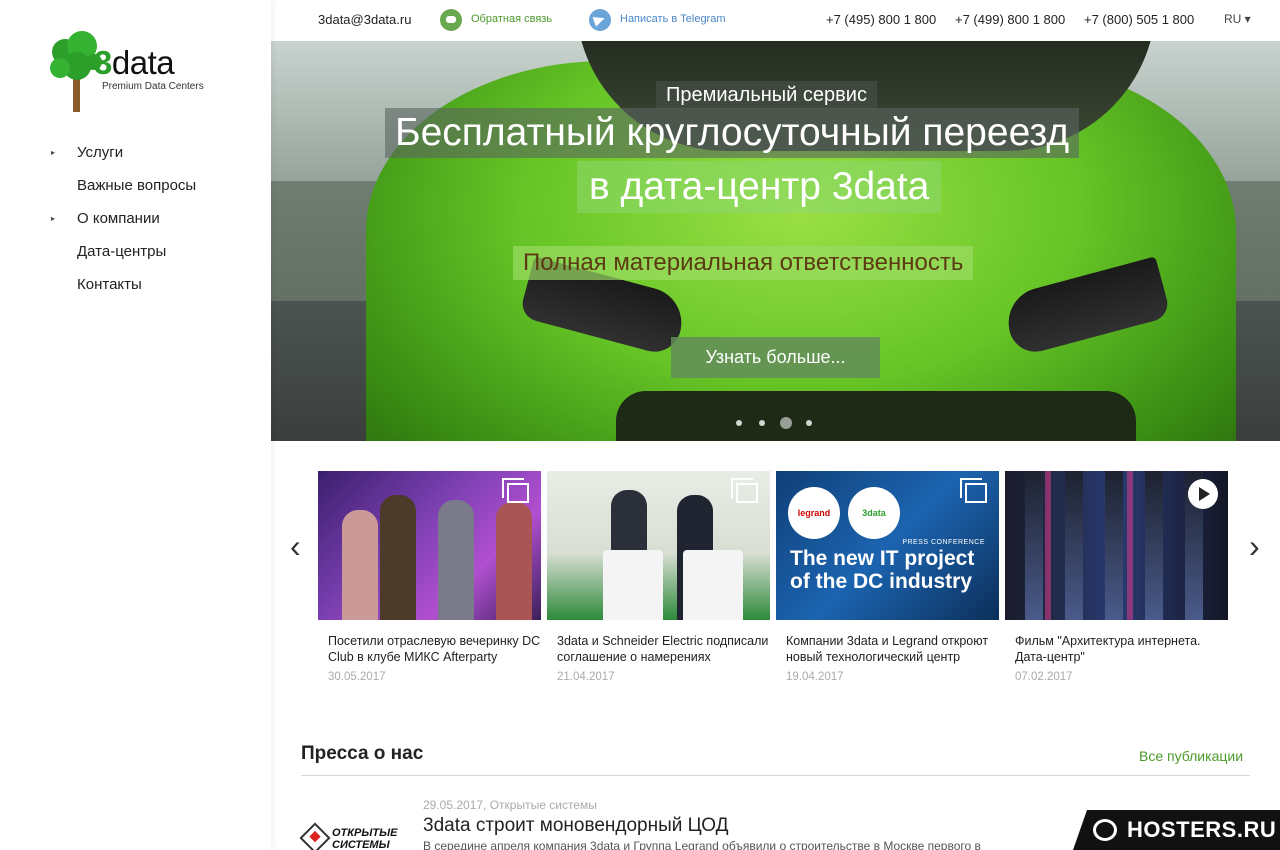  What do you see at coordinates (362, 753) in the screenshot?
I see `section-title: Пресса о нас` at bounding box center [362, 753].